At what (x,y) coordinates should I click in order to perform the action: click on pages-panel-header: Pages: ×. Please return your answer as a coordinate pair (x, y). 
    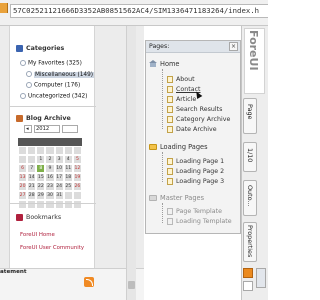
    Looking at the image, I should click on (193, 47).